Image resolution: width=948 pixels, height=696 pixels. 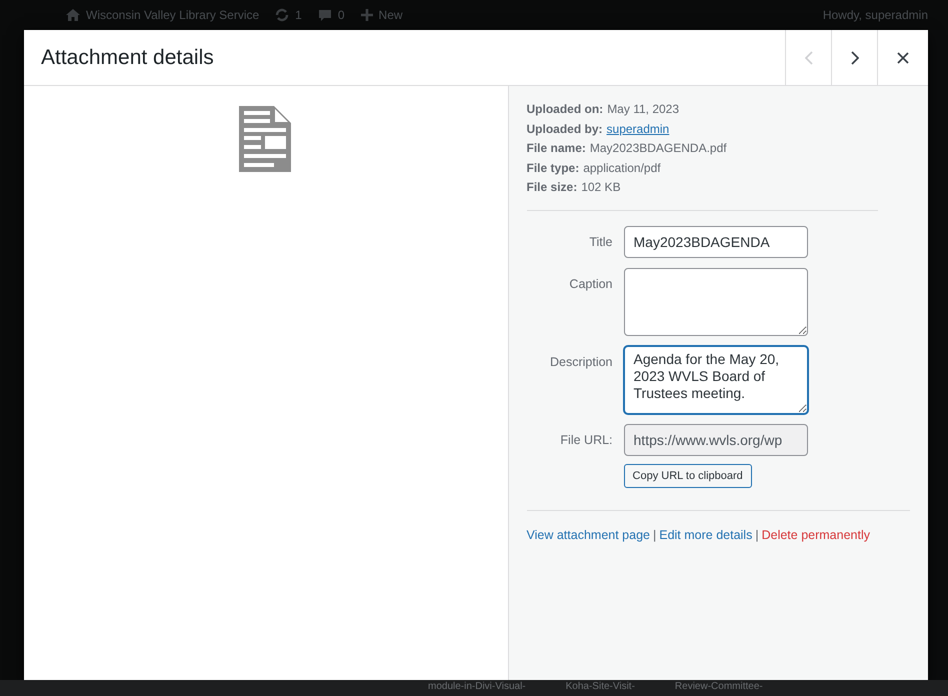 What do you see at coordinates (638, 129) in the screenshot?
I see `uploader-link: superadmin` at bounding box center [638, 129].